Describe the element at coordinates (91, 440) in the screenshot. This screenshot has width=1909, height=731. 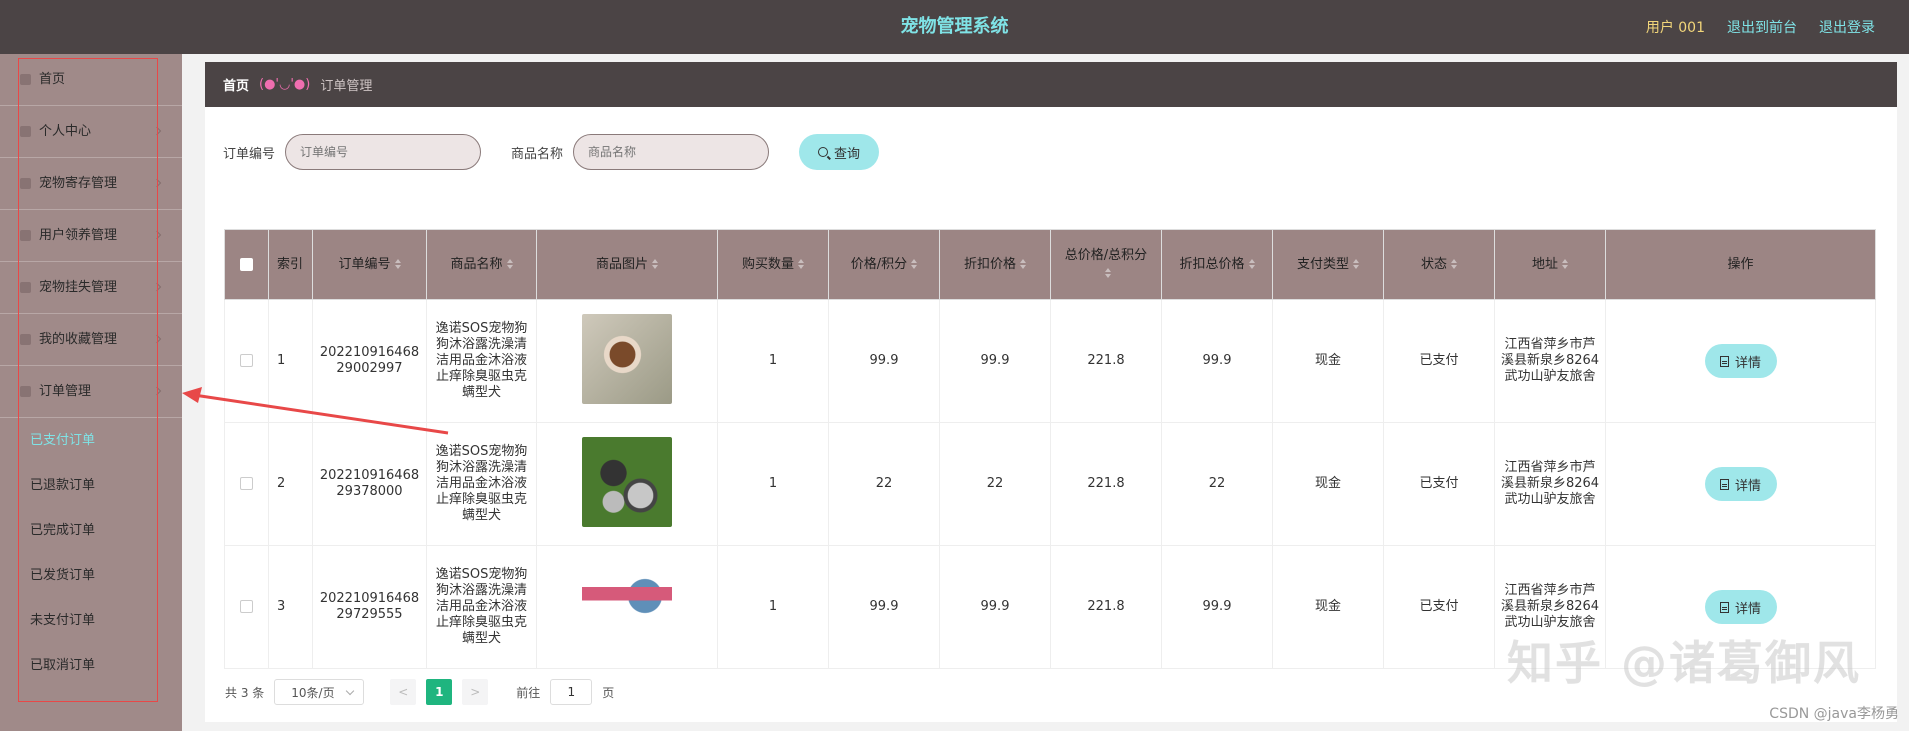
I see `sidebar-sub-paid: 已支付订单` at that location.